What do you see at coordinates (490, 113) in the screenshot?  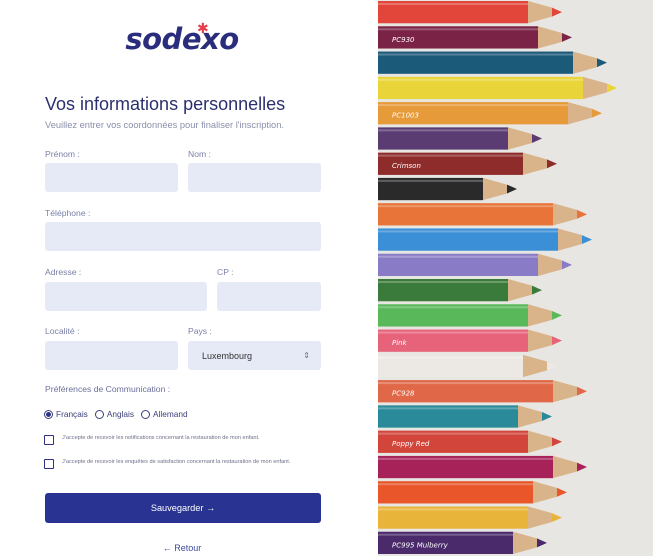 I see `pencil: PC1003` at bounding box center [490, 113].